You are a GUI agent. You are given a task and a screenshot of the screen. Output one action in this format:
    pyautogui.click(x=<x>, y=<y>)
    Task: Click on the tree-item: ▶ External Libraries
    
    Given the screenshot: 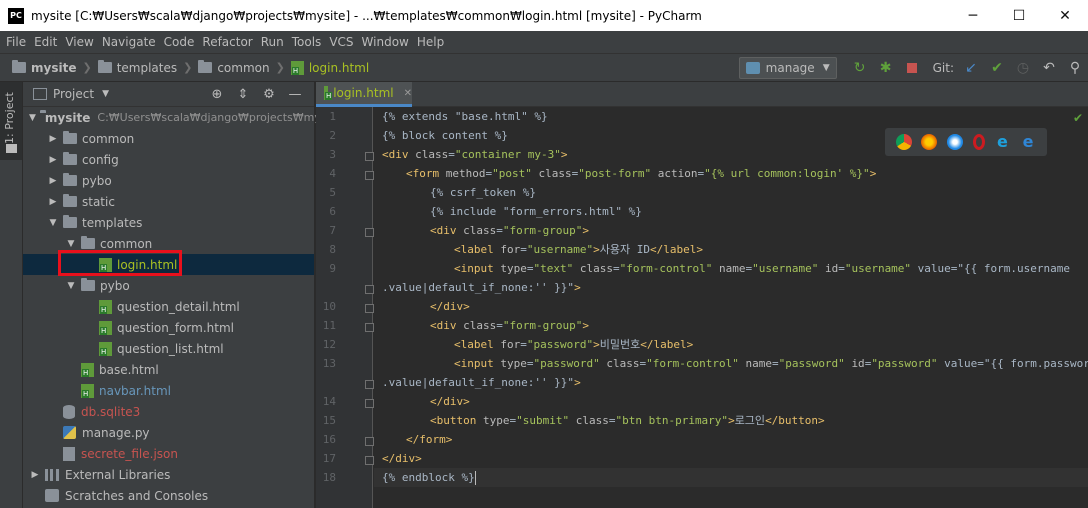 What is the action you would take?
    pyautogui.click(x=168, y=474)
    